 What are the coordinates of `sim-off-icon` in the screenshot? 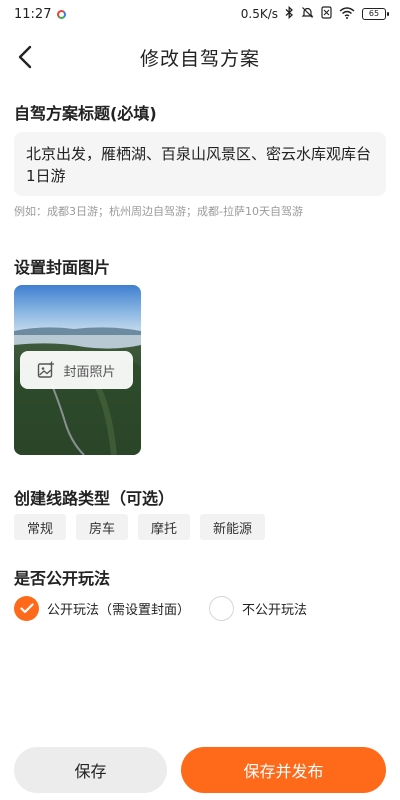 It's located at (326, 14).